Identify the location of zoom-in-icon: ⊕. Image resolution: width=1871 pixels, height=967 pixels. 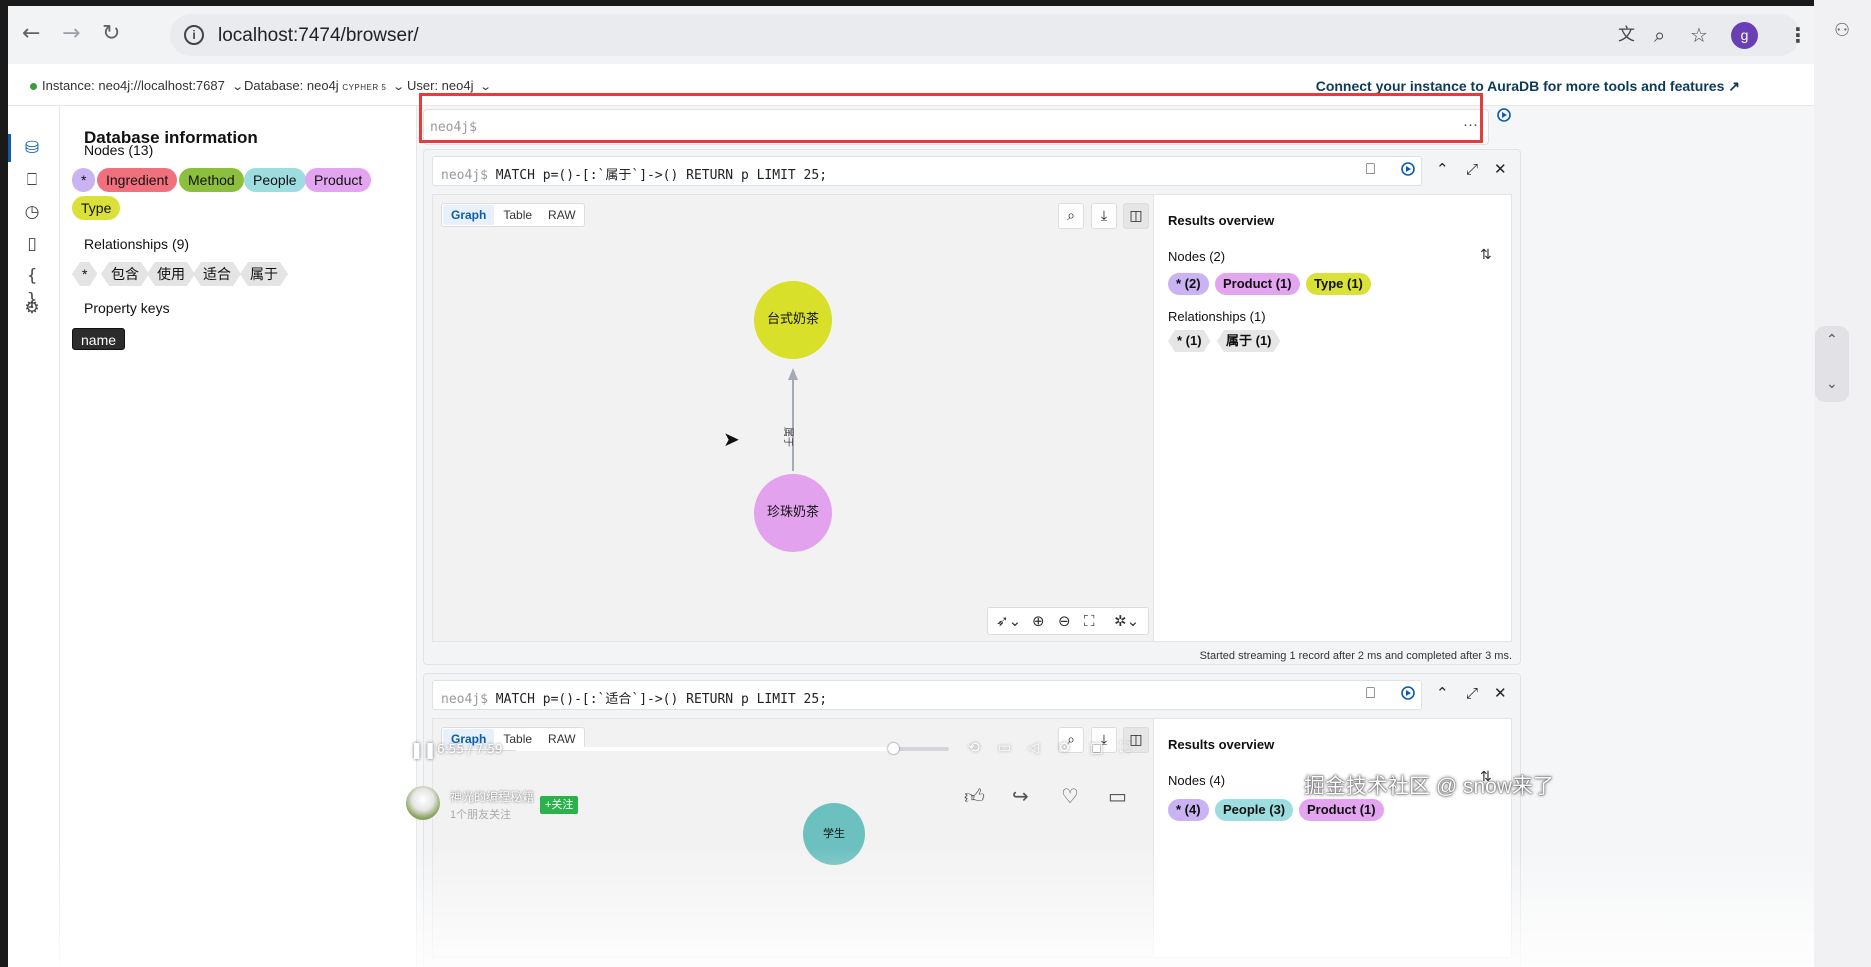
(1038, 621).